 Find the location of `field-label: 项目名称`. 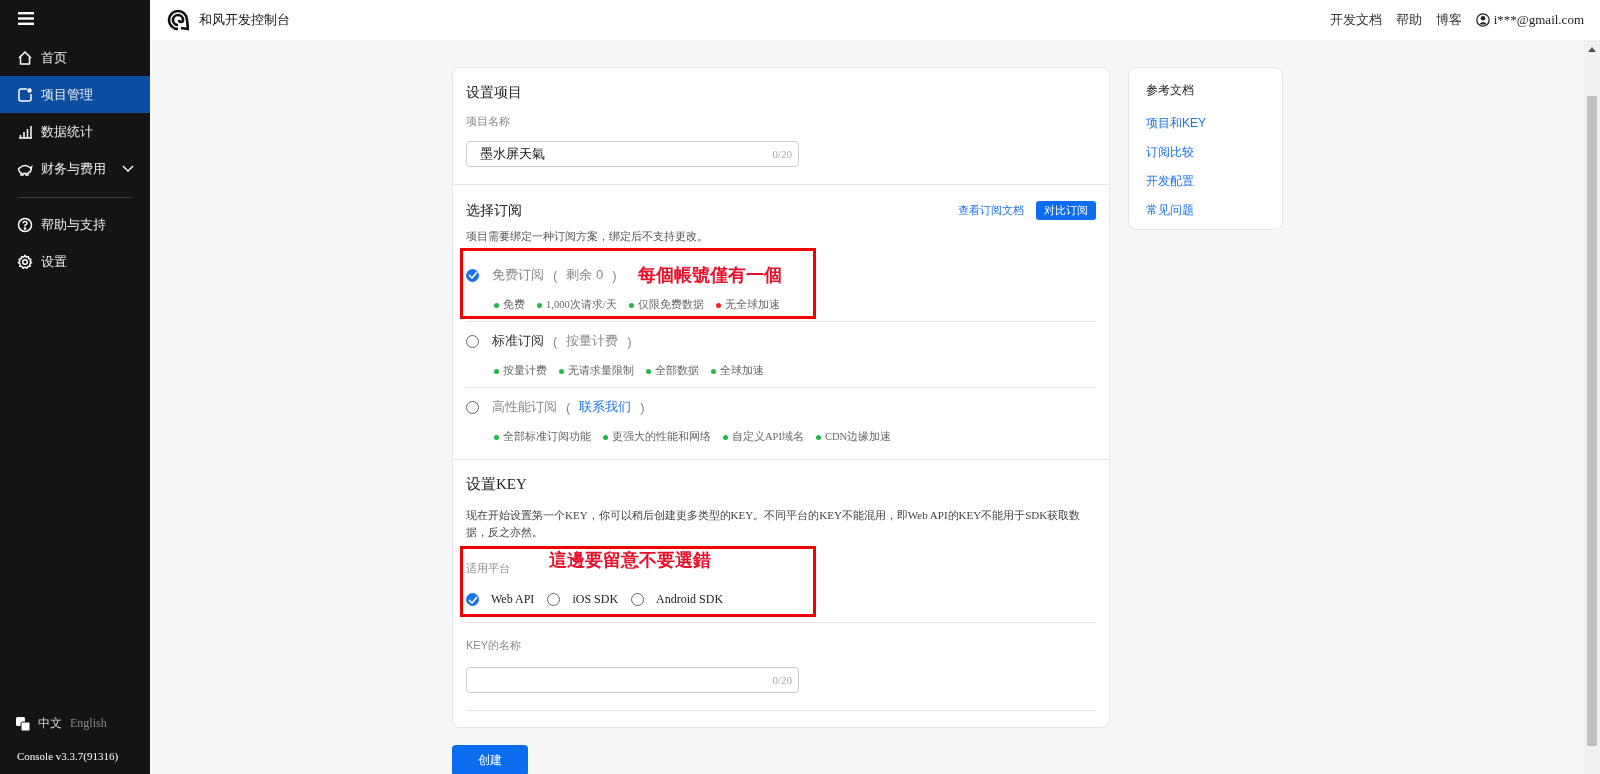

field-label: 项目名称 is located at coordinates (488, 121).